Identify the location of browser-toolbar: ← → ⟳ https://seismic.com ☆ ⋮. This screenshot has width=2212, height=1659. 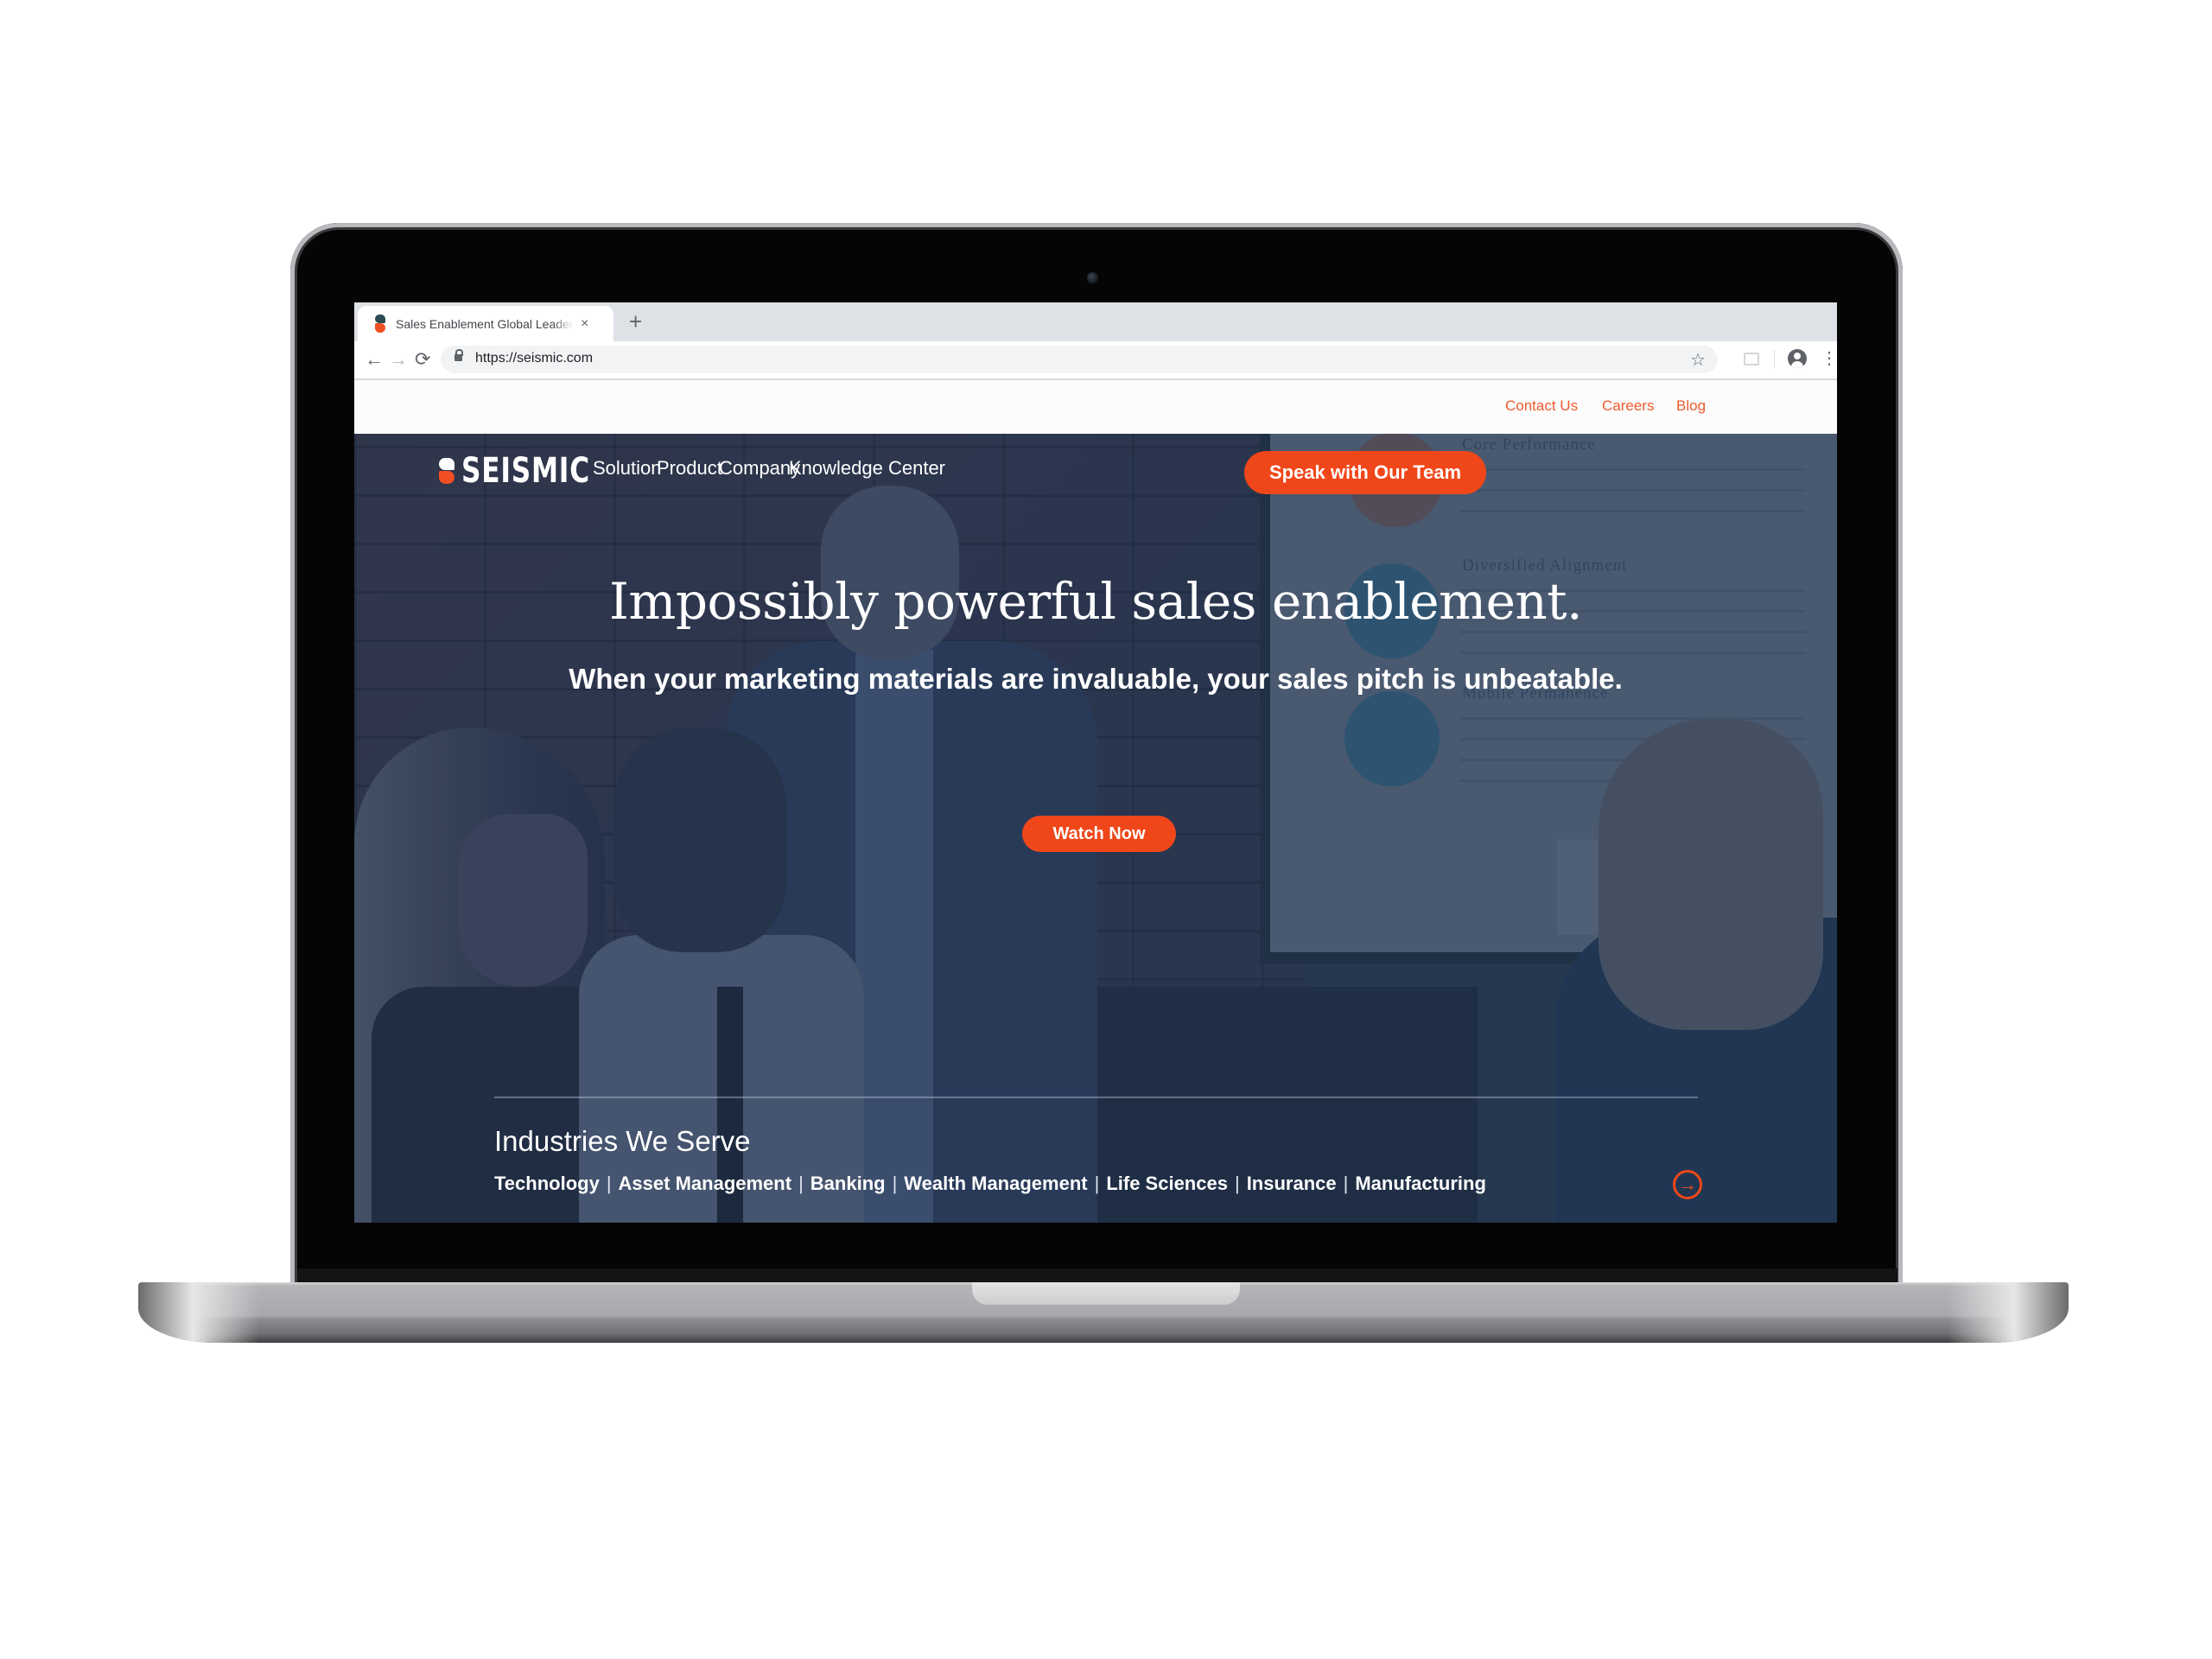
(1095, 360).